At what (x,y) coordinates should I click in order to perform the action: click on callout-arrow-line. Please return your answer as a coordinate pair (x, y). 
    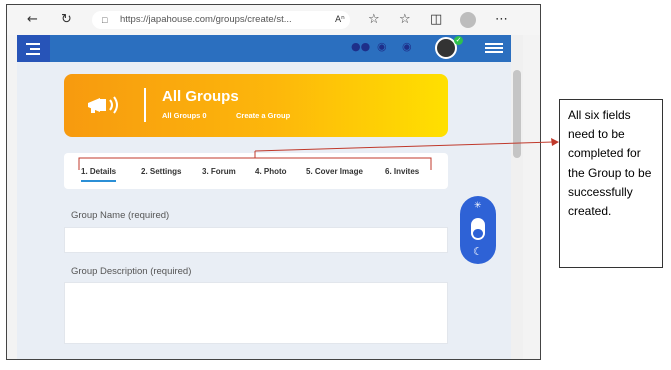
    Looking at the image, I should click on (404, 146).